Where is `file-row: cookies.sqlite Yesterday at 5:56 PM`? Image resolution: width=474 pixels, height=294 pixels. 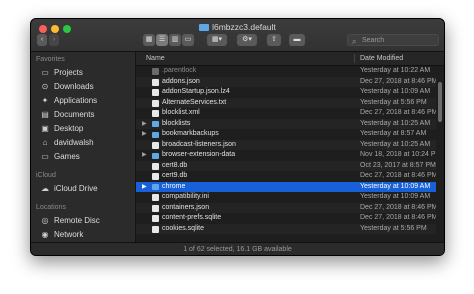 file-row: cookies.sqlite Yesterday at 5:56 PM is located at coordinates (286, 228).